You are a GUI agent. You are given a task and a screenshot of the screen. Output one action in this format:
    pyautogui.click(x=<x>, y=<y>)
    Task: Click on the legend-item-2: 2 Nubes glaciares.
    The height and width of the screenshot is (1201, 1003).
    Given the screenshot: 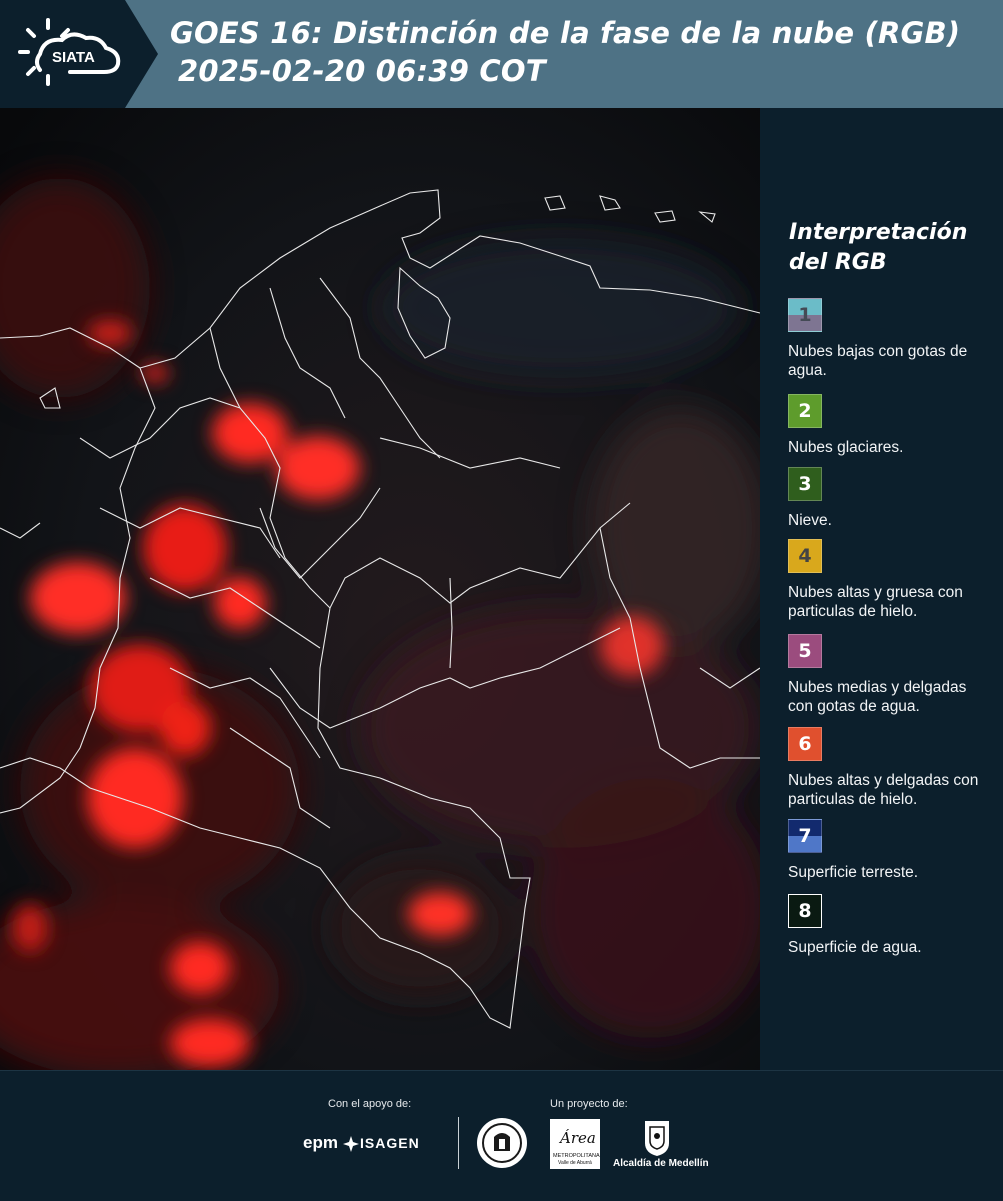 What is the action you would take?
    pyautogui.click(x=890, y=425)
    